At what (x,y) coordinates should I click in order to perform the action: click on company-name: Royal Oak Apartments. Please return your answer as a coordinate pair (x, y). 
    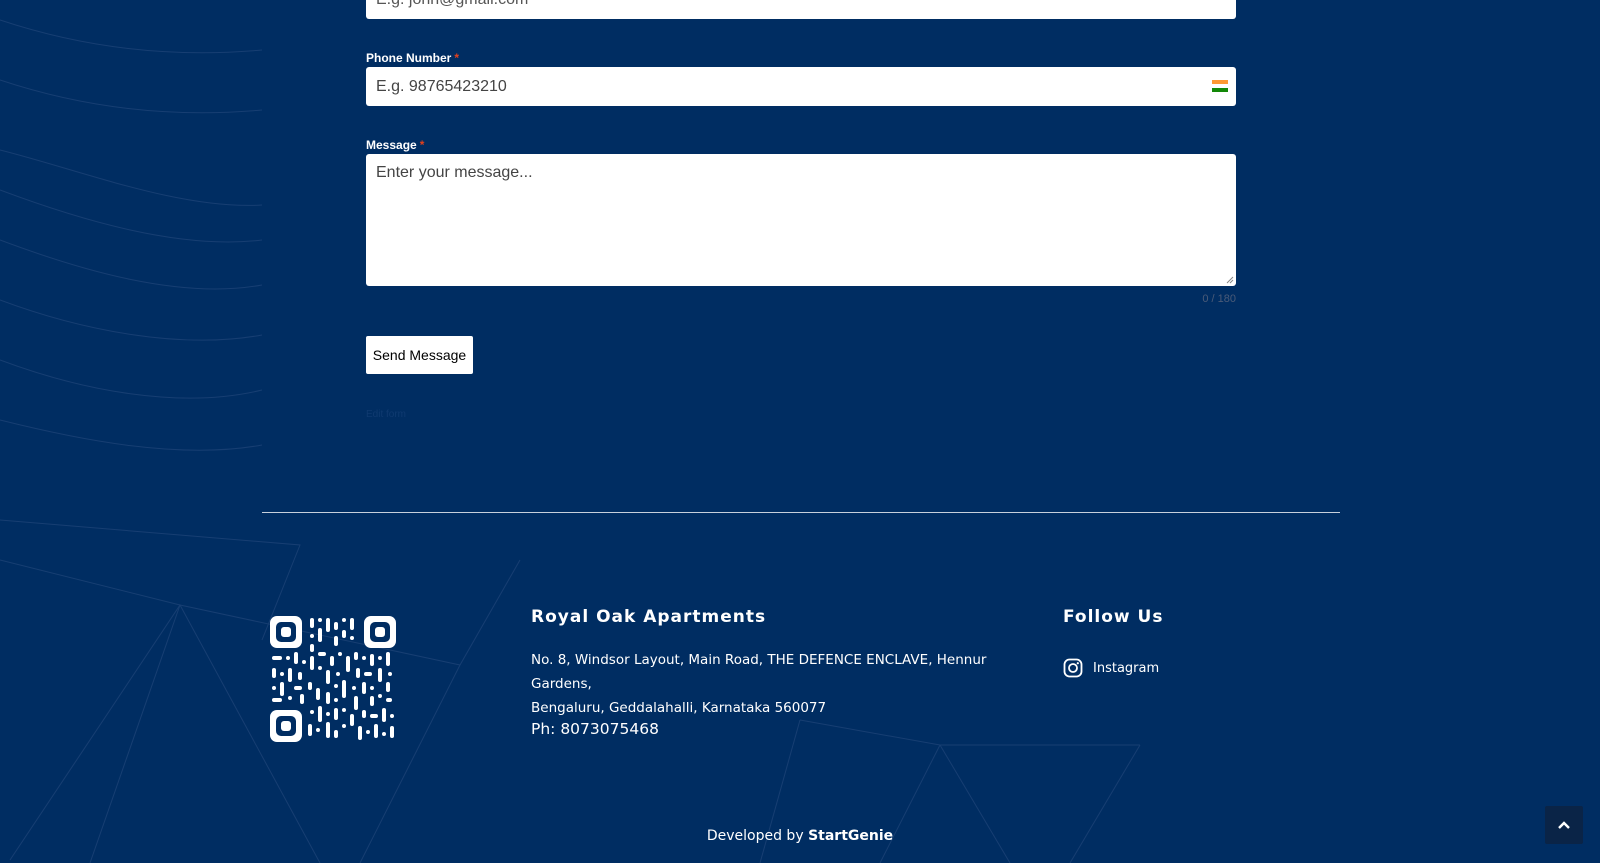
    Looking at the image, I should click on (649, 617).